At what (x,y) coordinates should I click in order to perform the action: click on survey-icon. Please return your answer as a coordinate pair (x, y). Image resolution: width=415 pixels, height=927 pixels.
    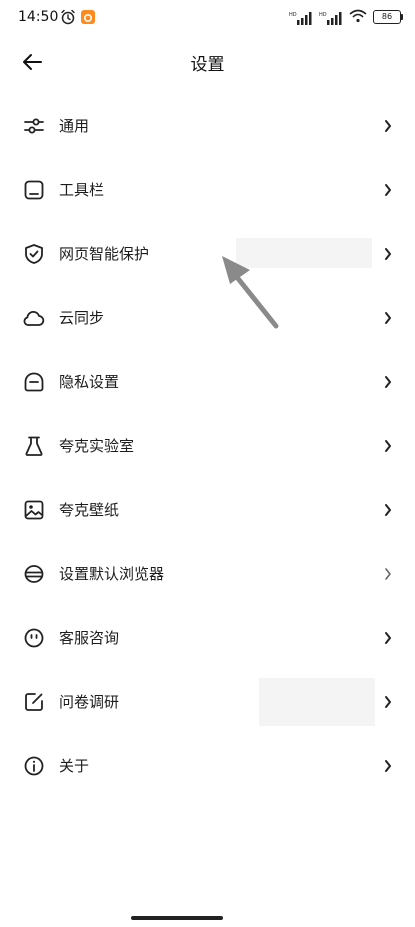
    Looking at the image, I should click on (34, 702).